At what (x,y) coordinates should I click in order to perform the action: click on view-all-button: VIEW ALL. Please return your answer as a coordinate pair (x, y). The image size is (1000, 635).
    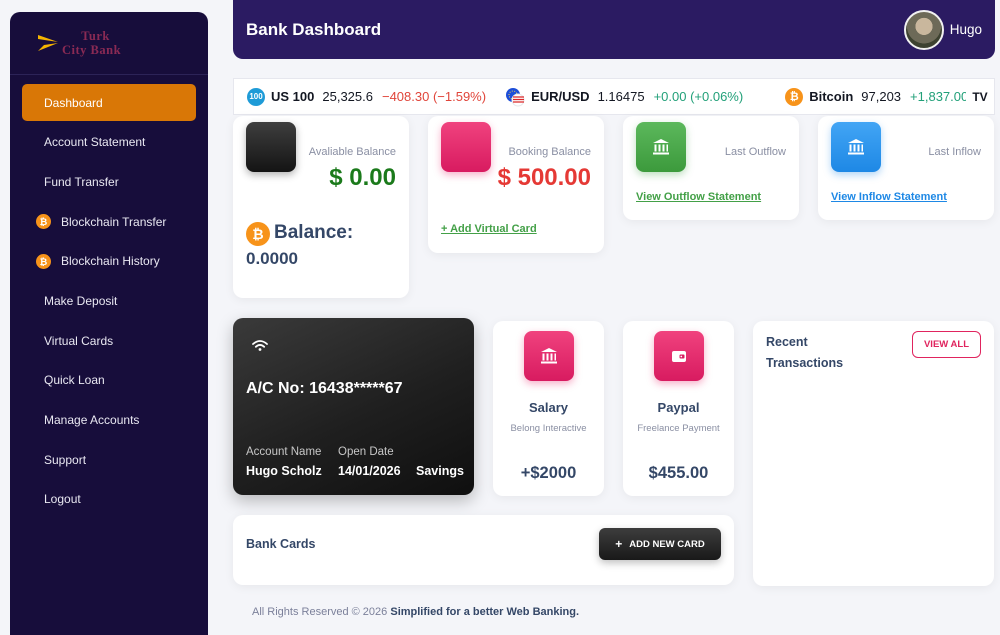
    Looking at the image, I should click on (946, 344).